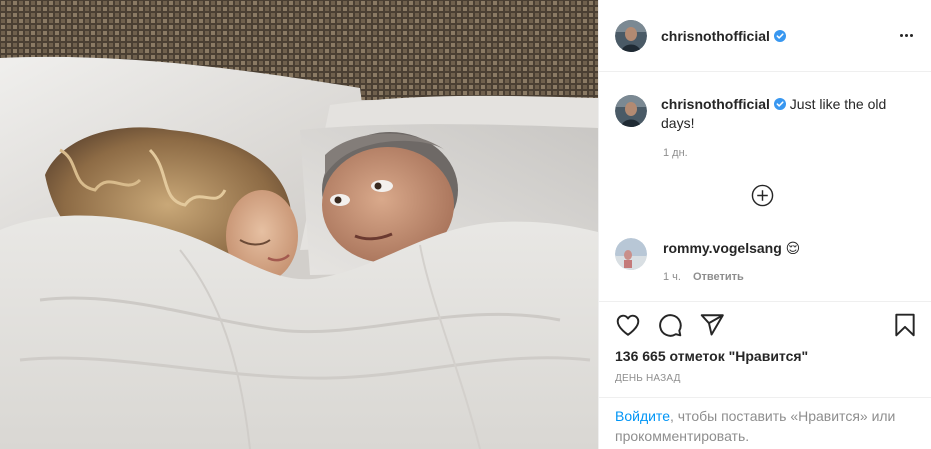 This screenshot has width=931, height=449. What do you see at coordinates (628, 325) in the screenshot?
I see `heart-icon` at bounding box center [628, 325].